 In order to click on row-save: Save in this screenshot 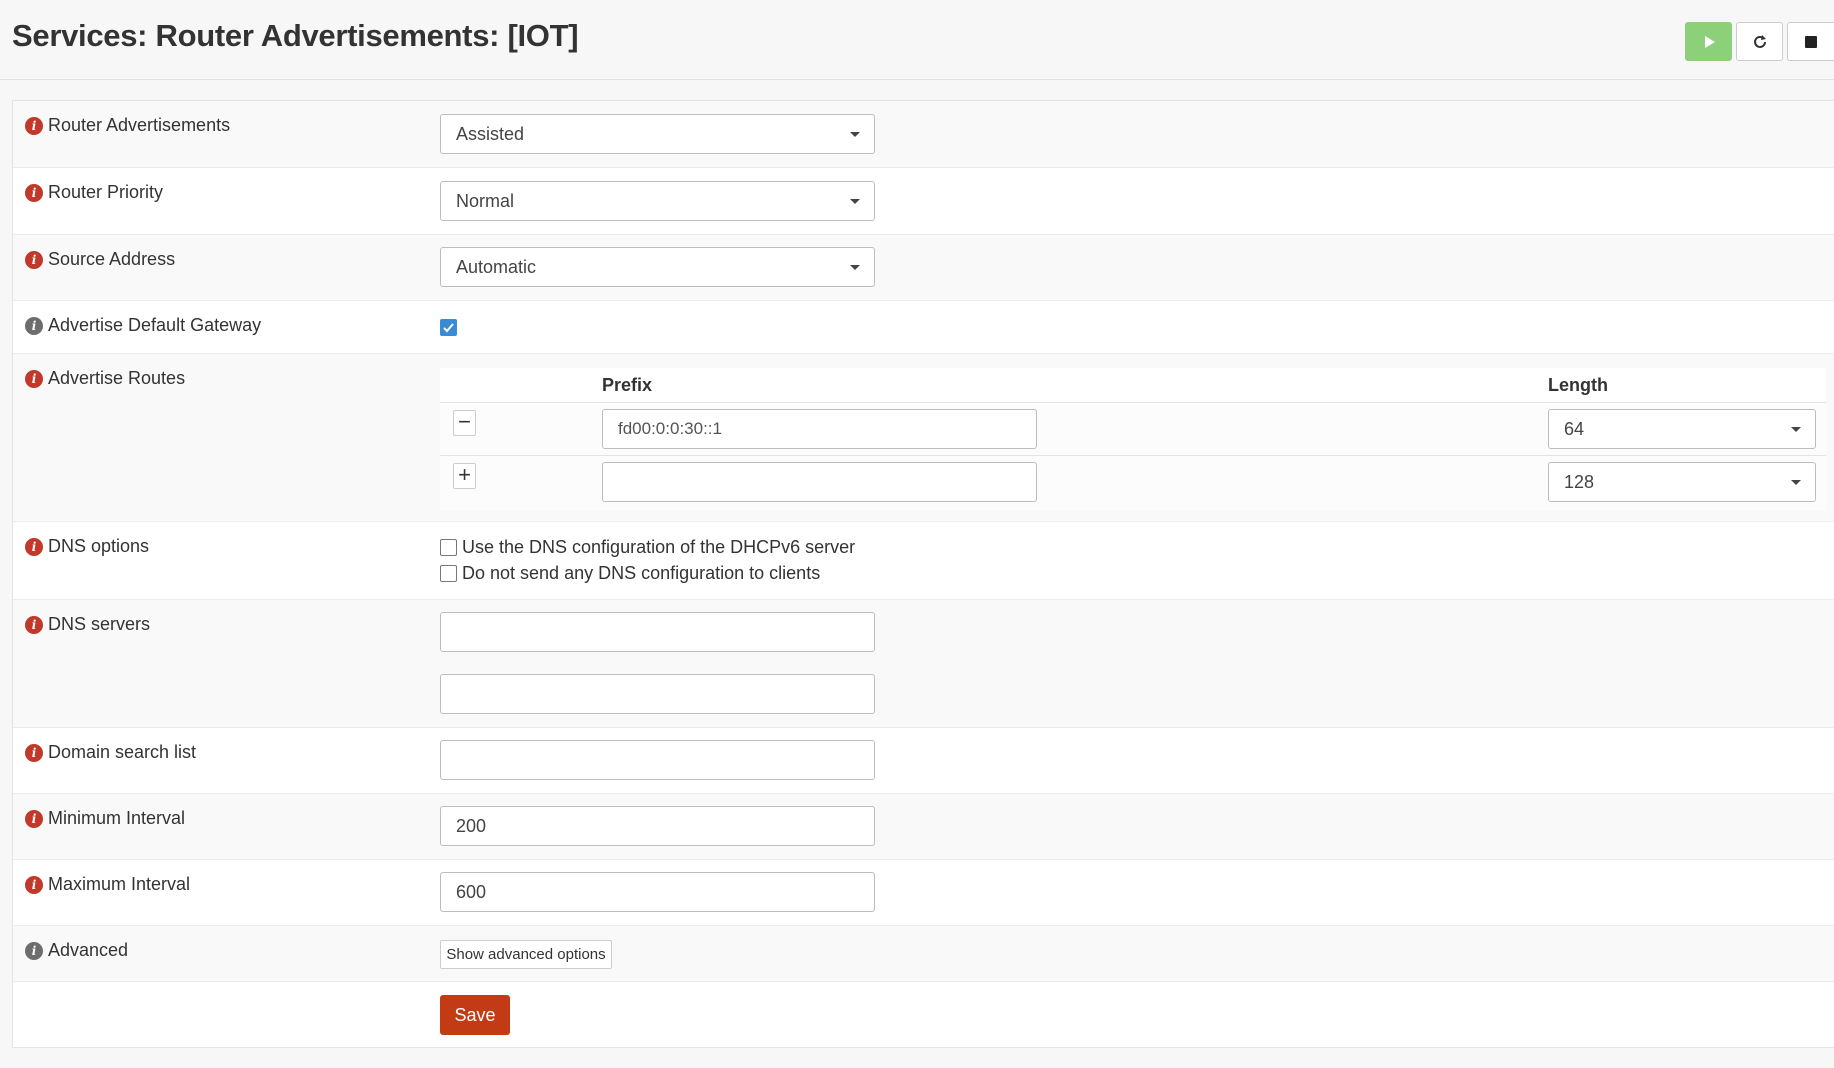, I will do `click(923, 1015)`.